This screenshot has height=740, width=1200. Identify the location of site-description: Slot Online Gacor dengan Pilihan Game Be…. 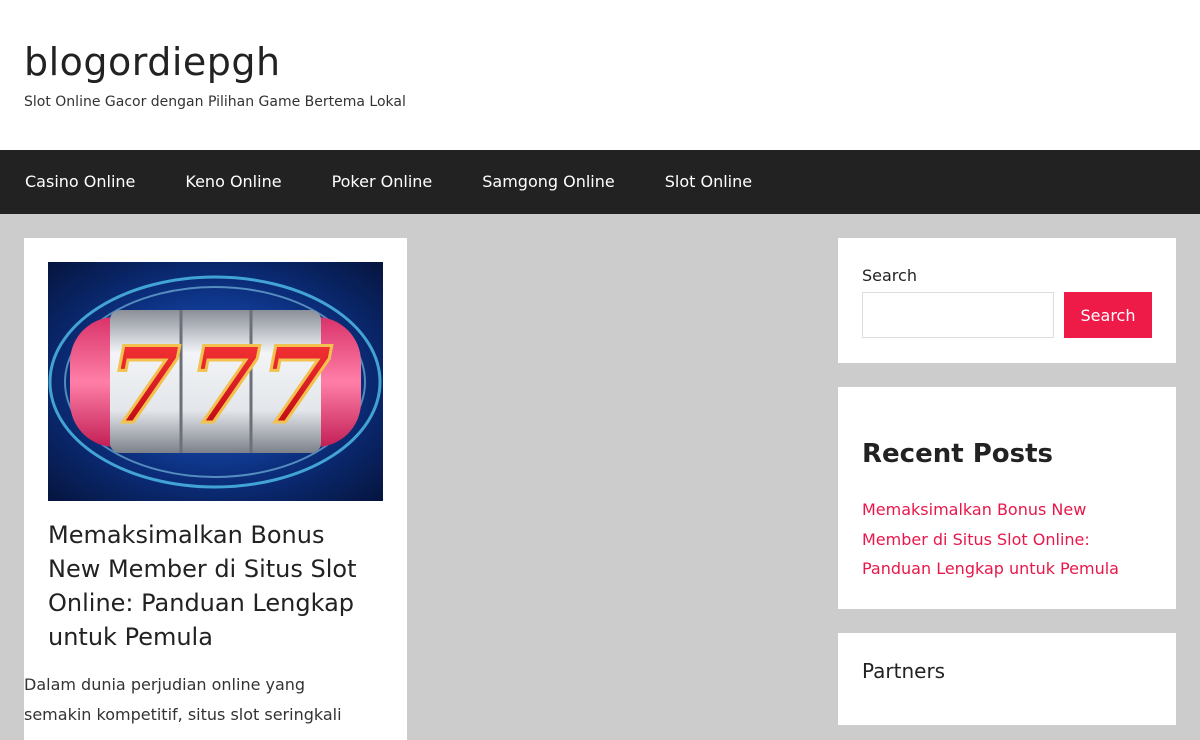
(215, 102).